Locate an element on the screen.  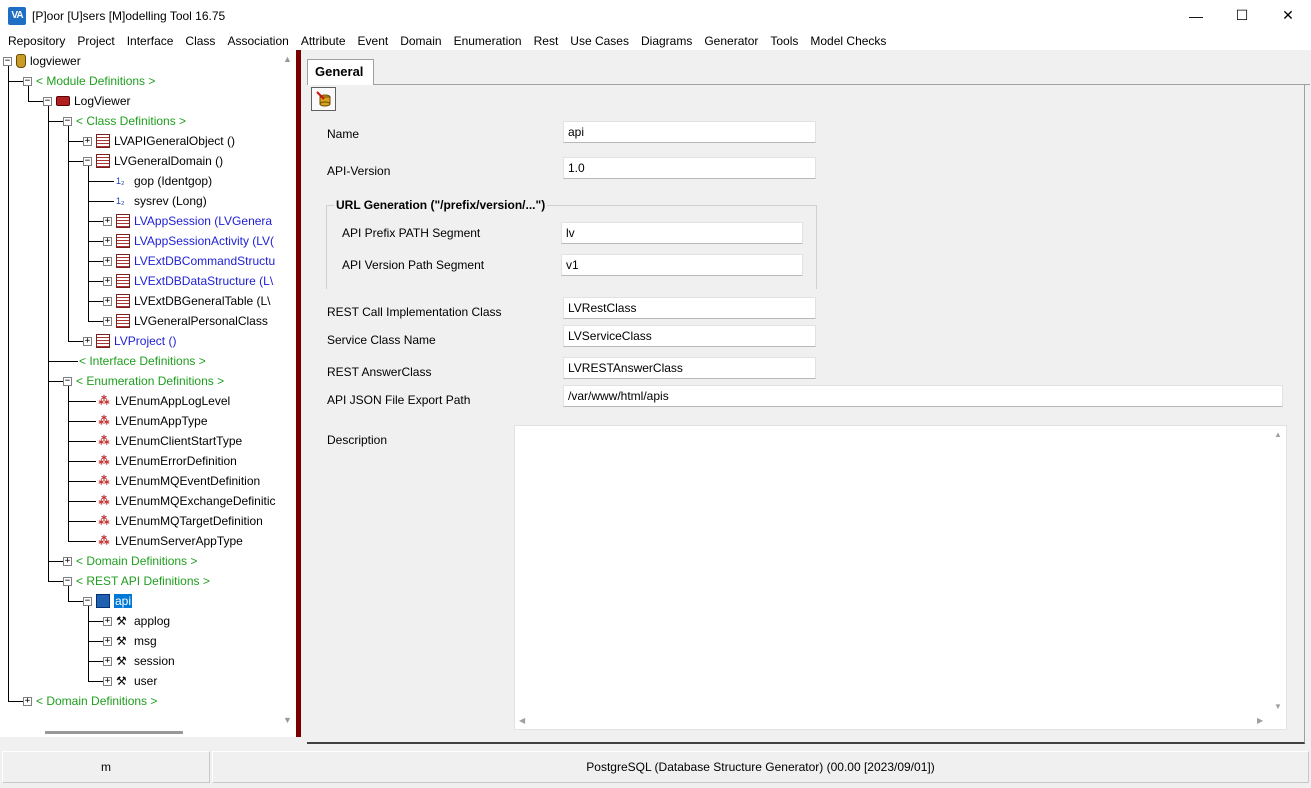
menu-project: Project is located at coordinates (95, 41).